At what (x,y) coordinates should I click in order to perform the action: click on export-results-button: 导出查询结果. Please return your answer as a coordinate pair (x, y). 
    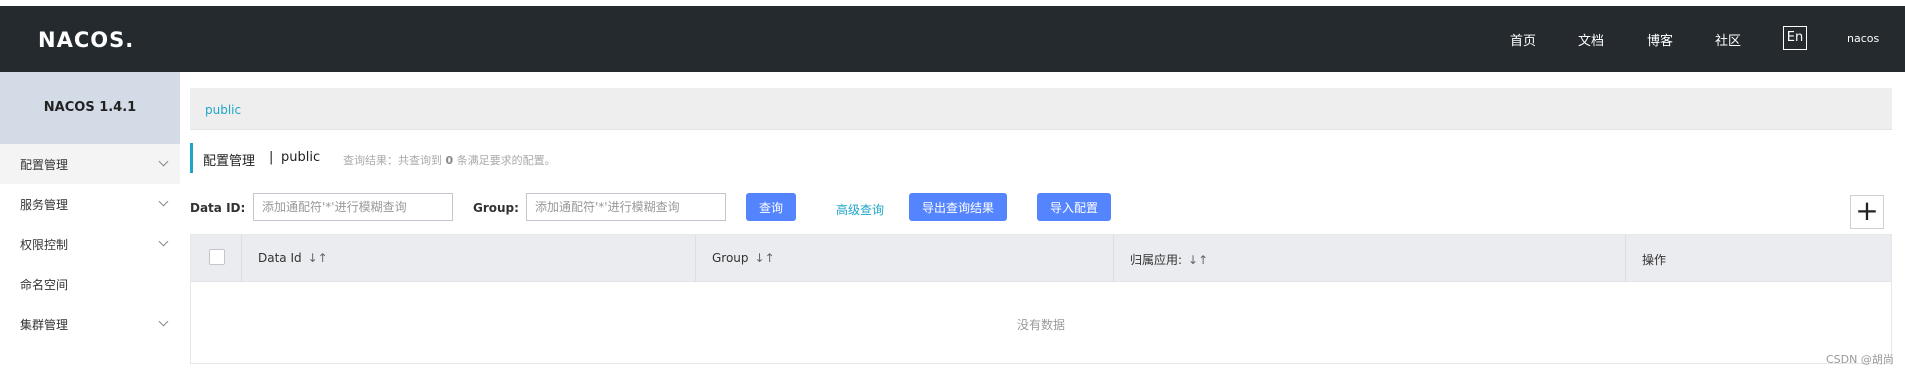
    Looking at the image, I should click on (958, 207).